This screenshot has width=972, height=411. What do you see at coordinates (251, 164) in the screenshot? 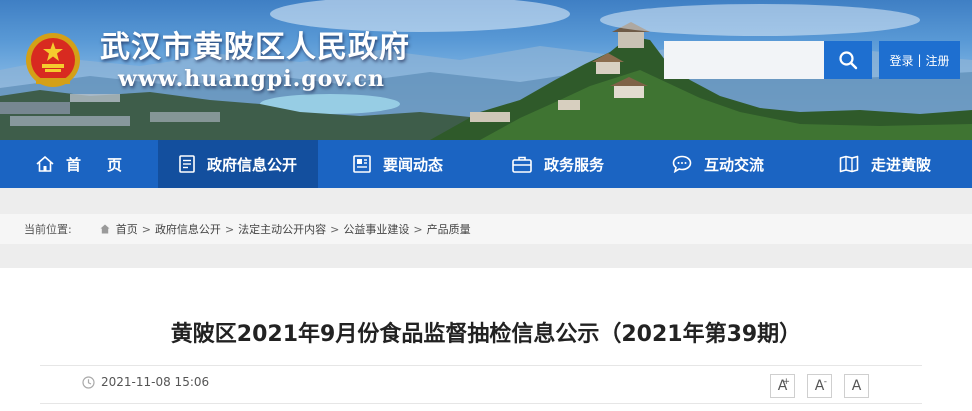
I see `nav-label: 政府信息公开` at bounding box center [251, 164].